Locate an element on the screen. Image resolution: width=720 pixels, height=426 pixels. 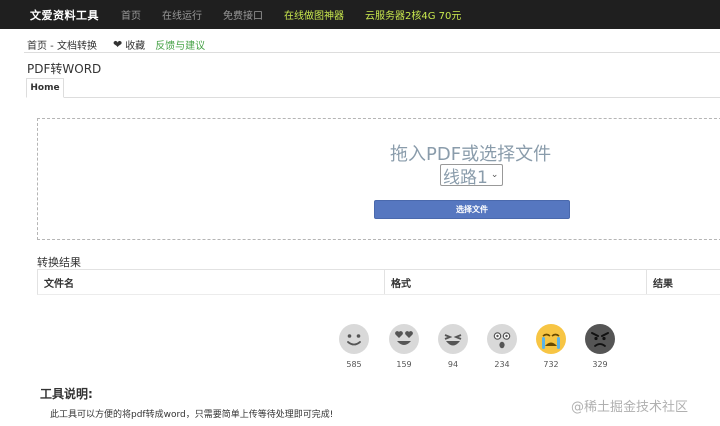
reaction-crying: 732 is located at coordinates (551, 346).